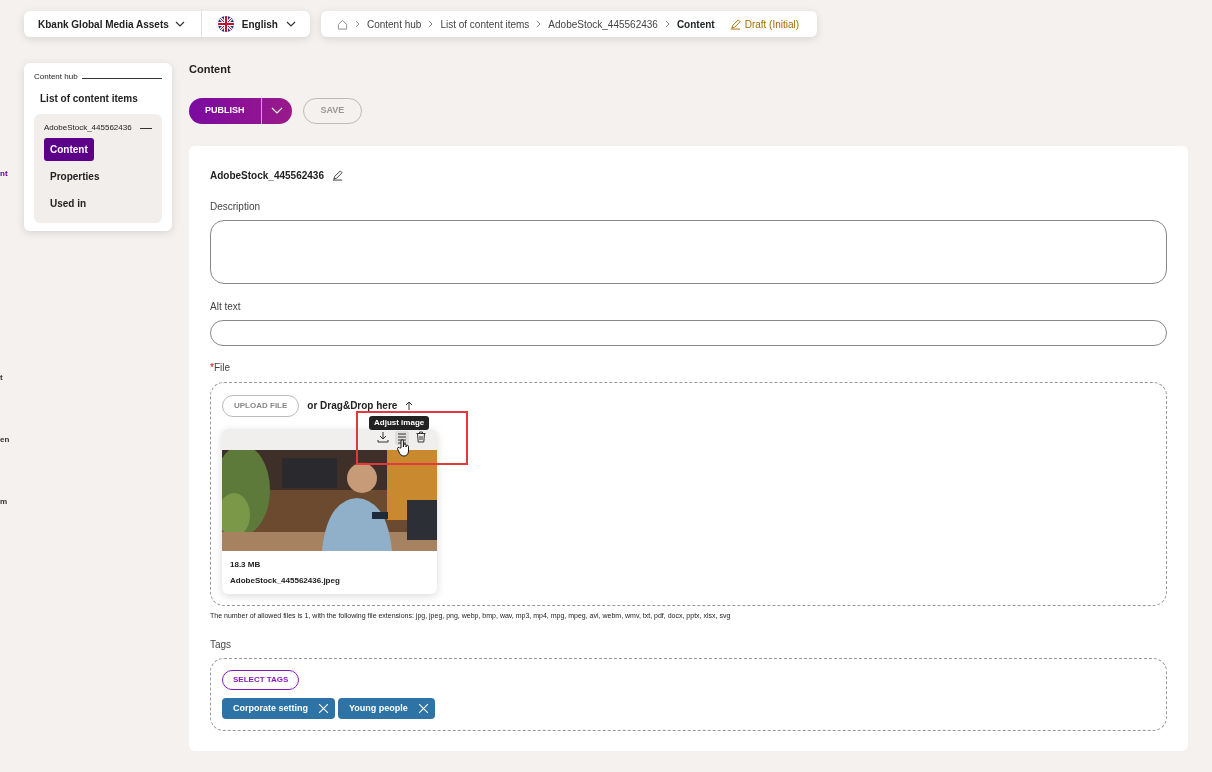 This screenshot has height=772, width=1212. I want to click on drop-hint: or Drag&Drop here, so click(352, 406).